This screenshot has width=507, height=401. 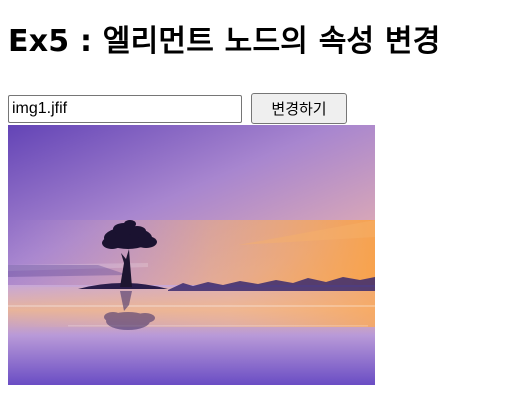 I want to click on page-title: Ex5 : 엘리먼트 노드의 속성 변경, so click(x=224, y=41).